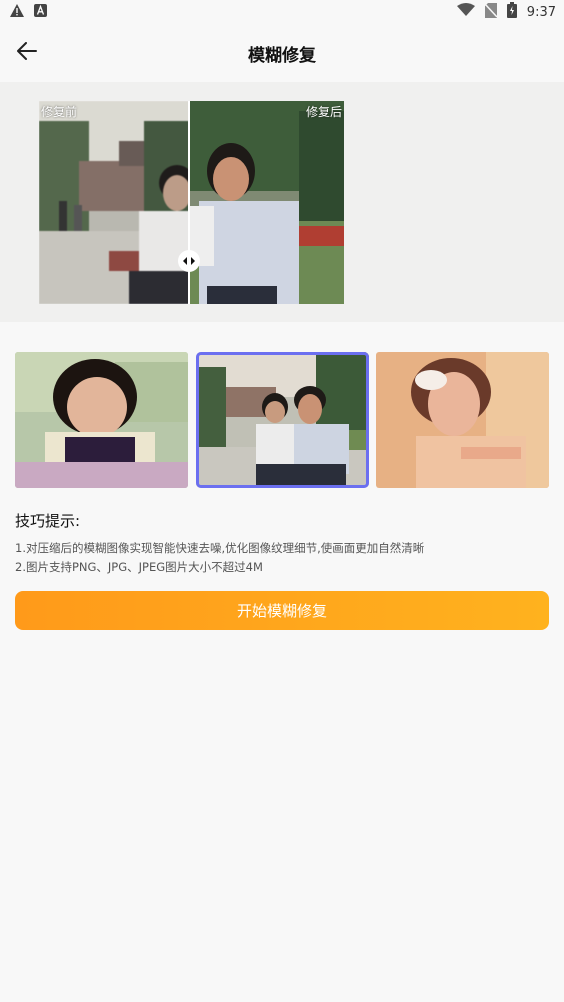 This screenshot has height=1002, width=564. Describe the element at coordinates (491, 12) in the screenshot. I see `no-sim-icon` at that location.